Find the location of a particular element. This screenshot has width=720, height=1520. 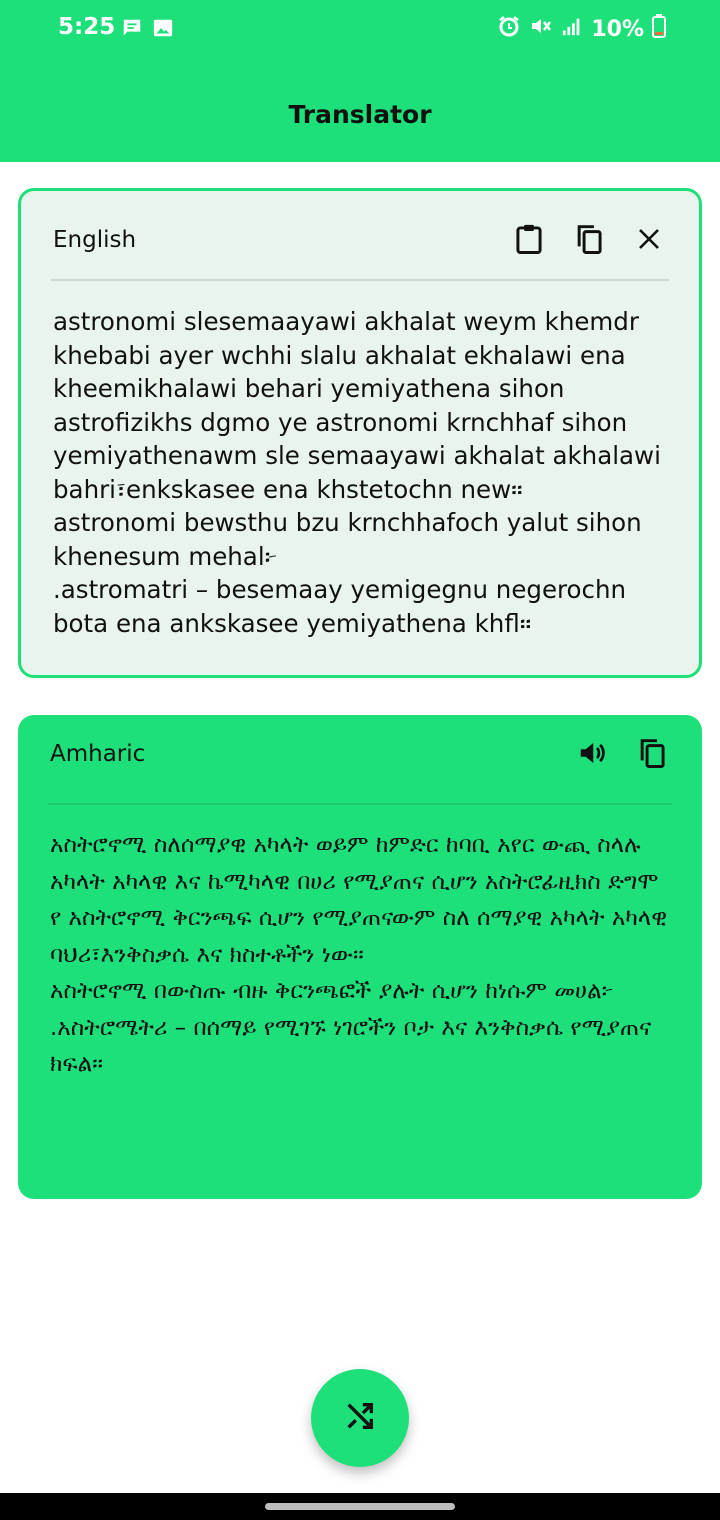

battery-text: 10% is located at coordinates (617, 29).